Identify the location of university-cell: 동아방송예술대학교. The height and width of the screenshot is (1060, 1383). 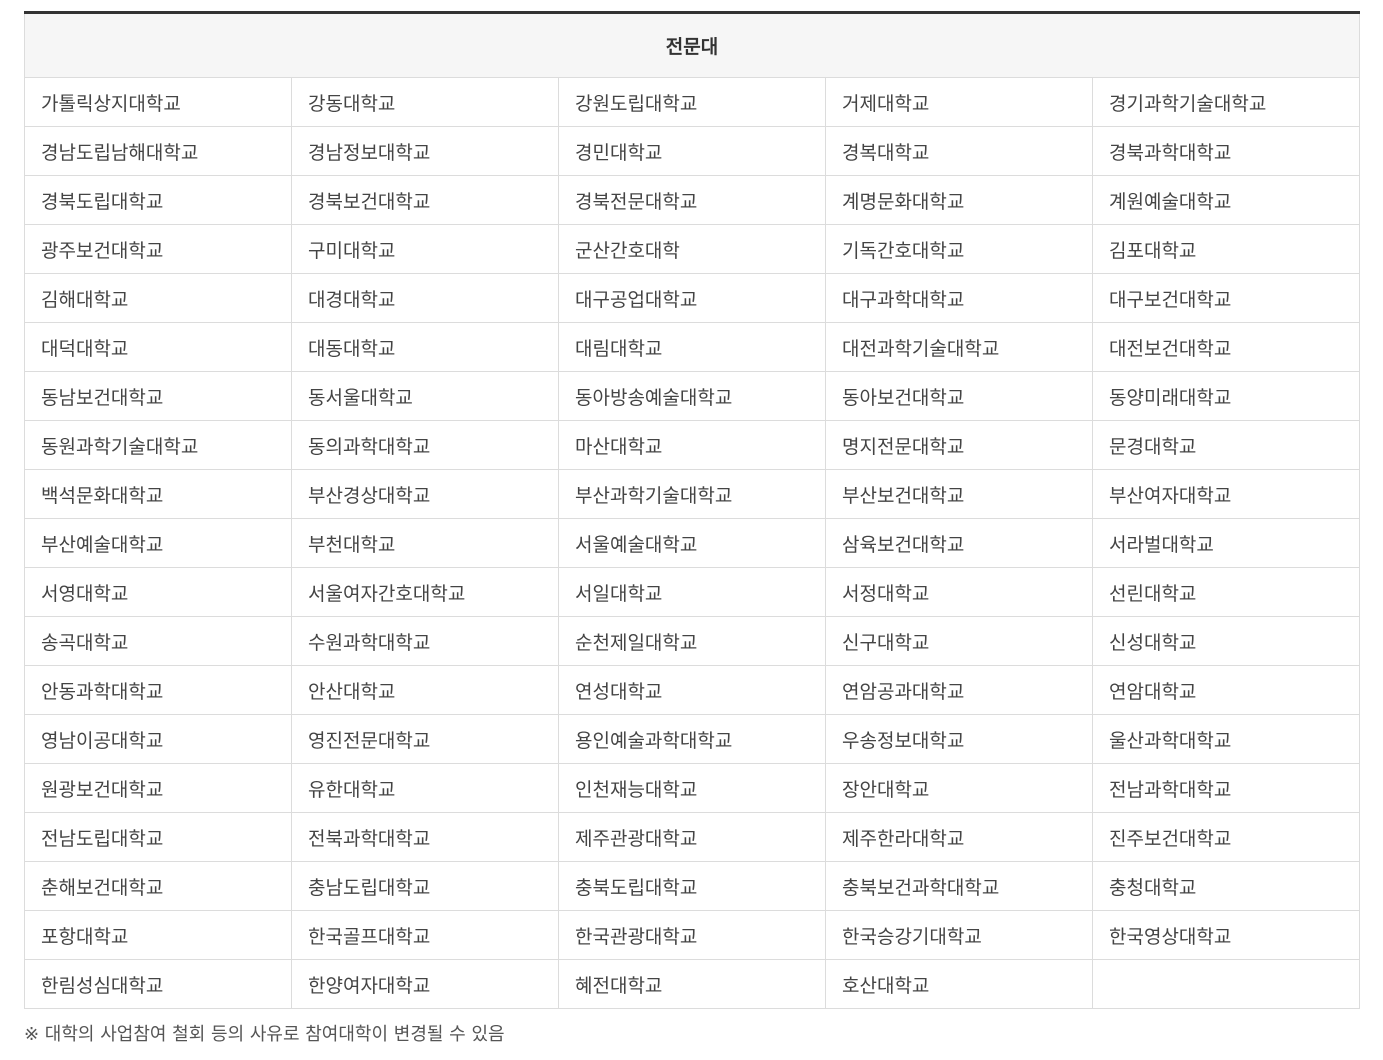
(692, 396).